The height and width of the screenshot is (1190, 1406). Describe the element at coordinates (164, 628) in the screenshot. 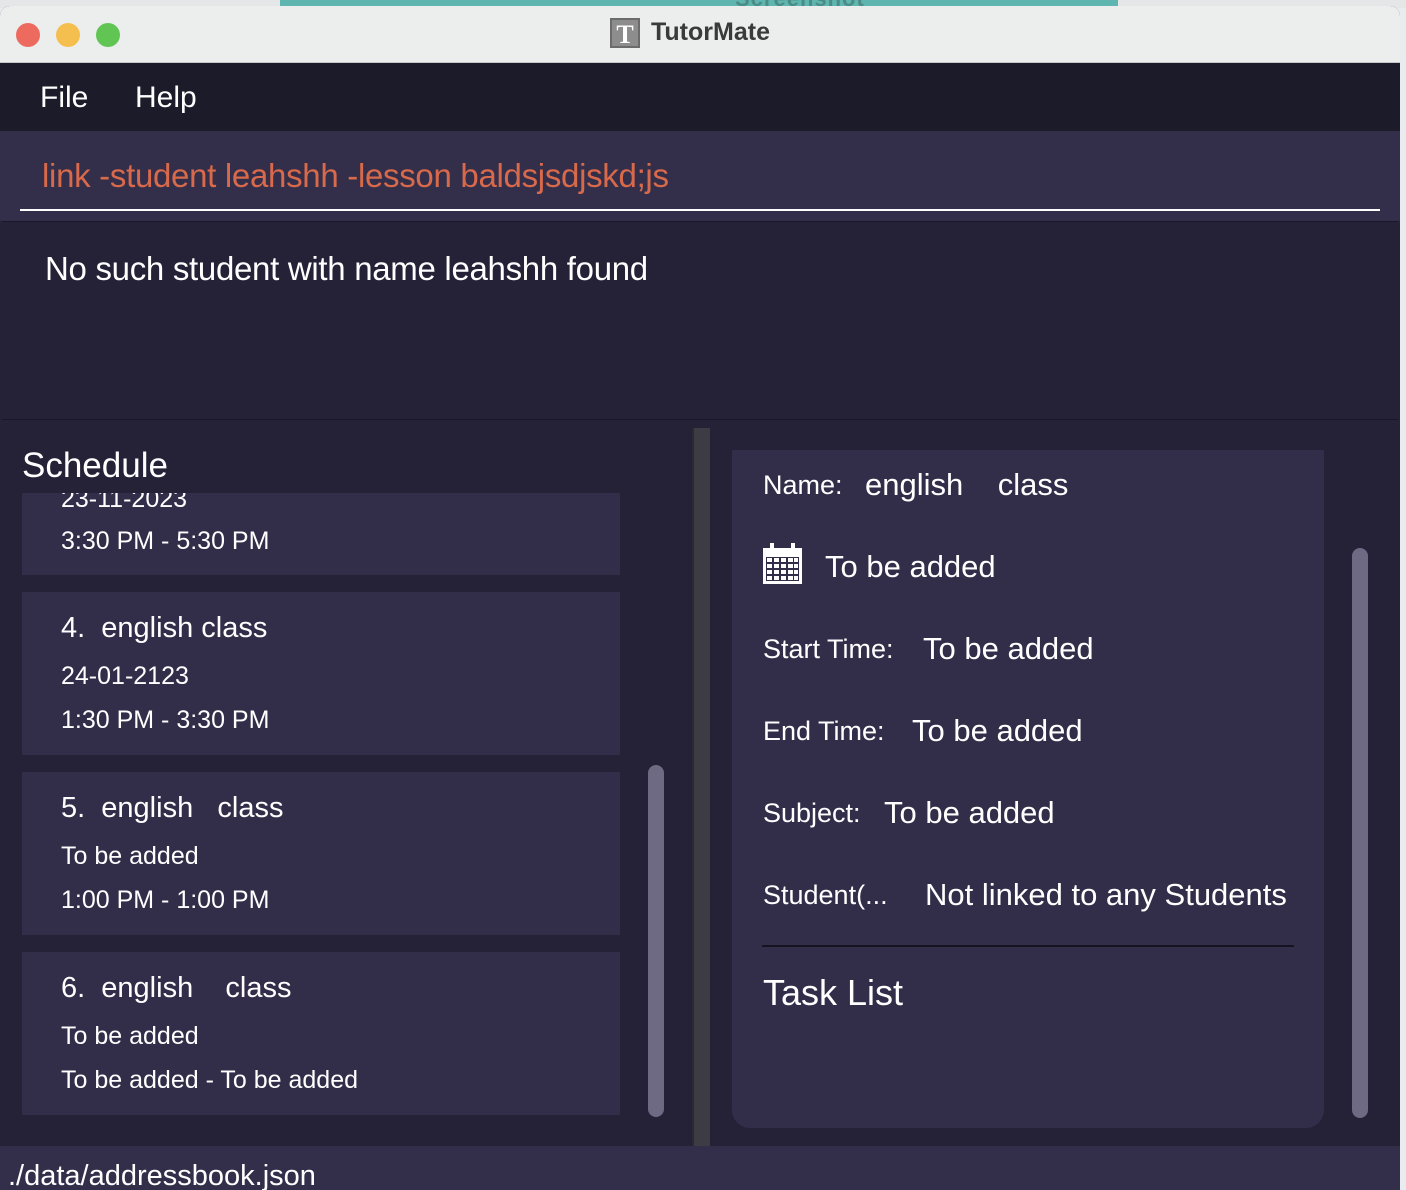

I see `schedule-card-title: 4. english class` at that location.